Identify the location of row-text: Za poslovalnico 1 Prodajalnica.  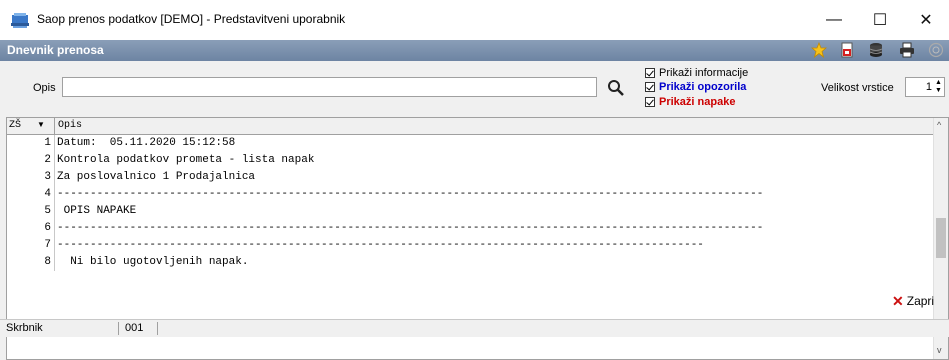
(156, 177).